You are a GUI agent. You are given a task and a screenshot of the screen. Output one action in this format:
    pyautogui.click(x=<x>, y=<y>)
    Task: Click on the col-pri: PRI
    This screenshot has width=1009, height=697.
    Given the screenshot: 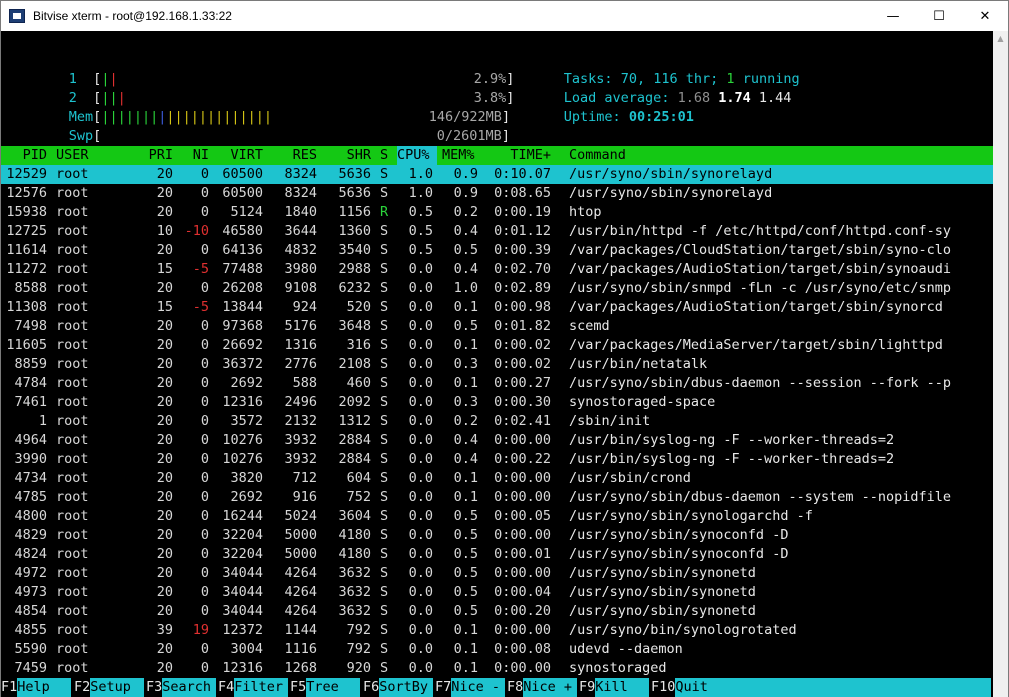 What is the action you would take?
    pyautogui.click(x=152, y=155)
    